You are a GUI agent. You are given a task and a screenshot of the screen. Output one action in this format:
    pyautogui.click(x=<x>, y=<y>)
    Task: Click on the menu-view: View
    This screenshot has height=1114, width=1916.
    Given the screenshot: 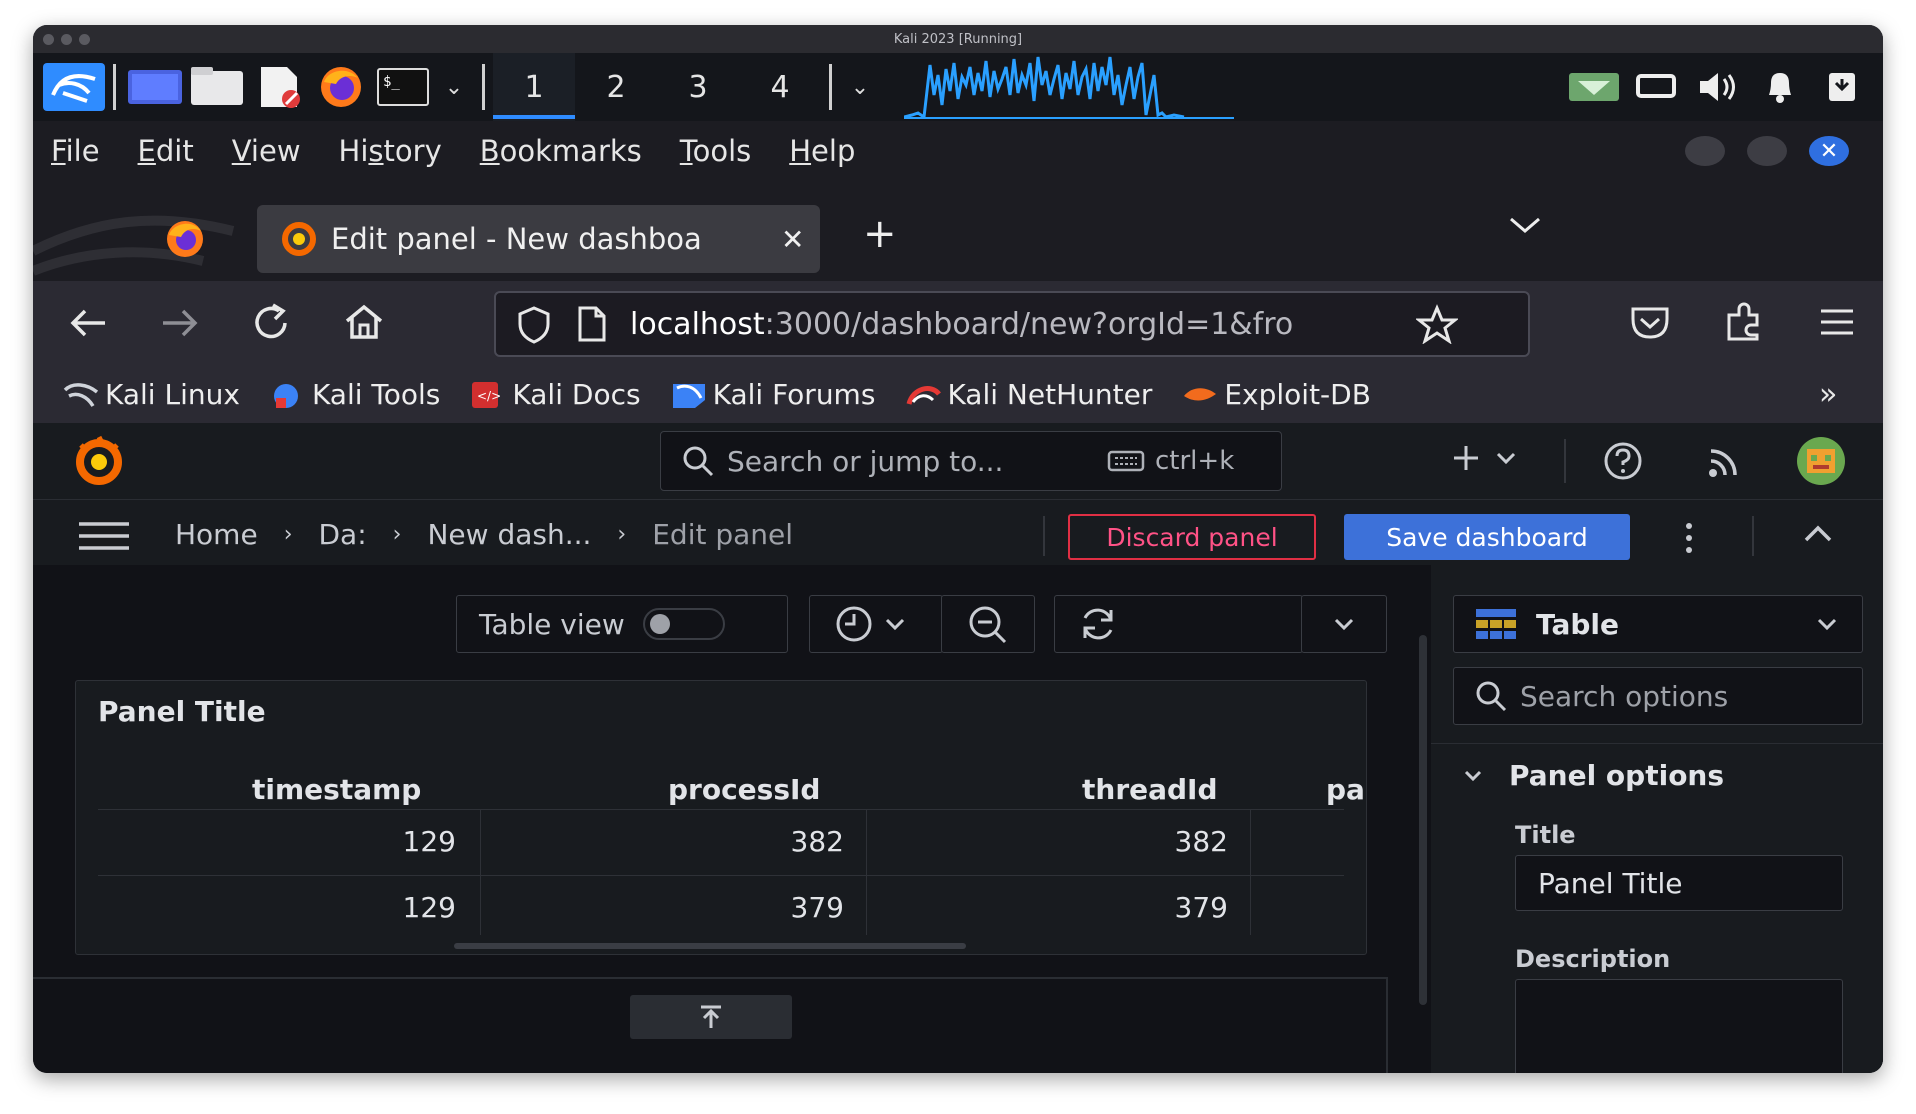 What is the action you would take?
    pyautogui.click(x=266, y=151)
    